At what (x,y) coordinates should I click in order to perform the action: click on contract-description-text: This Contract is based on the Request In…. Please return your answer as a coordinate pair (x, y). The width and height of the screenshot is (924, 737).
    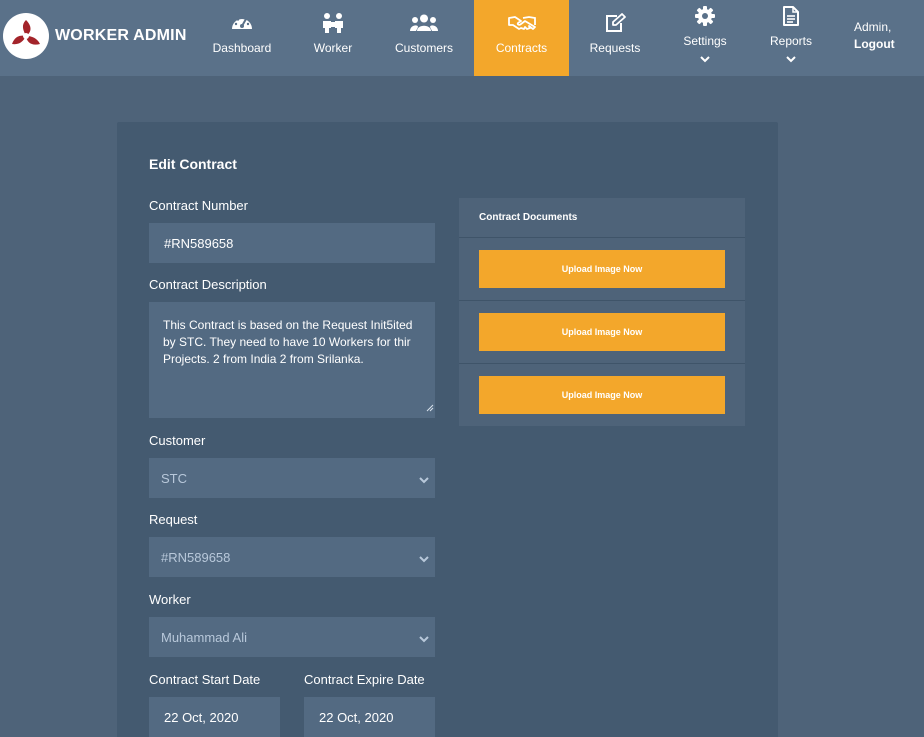
    Looking at the image, I should click on (288, 342).